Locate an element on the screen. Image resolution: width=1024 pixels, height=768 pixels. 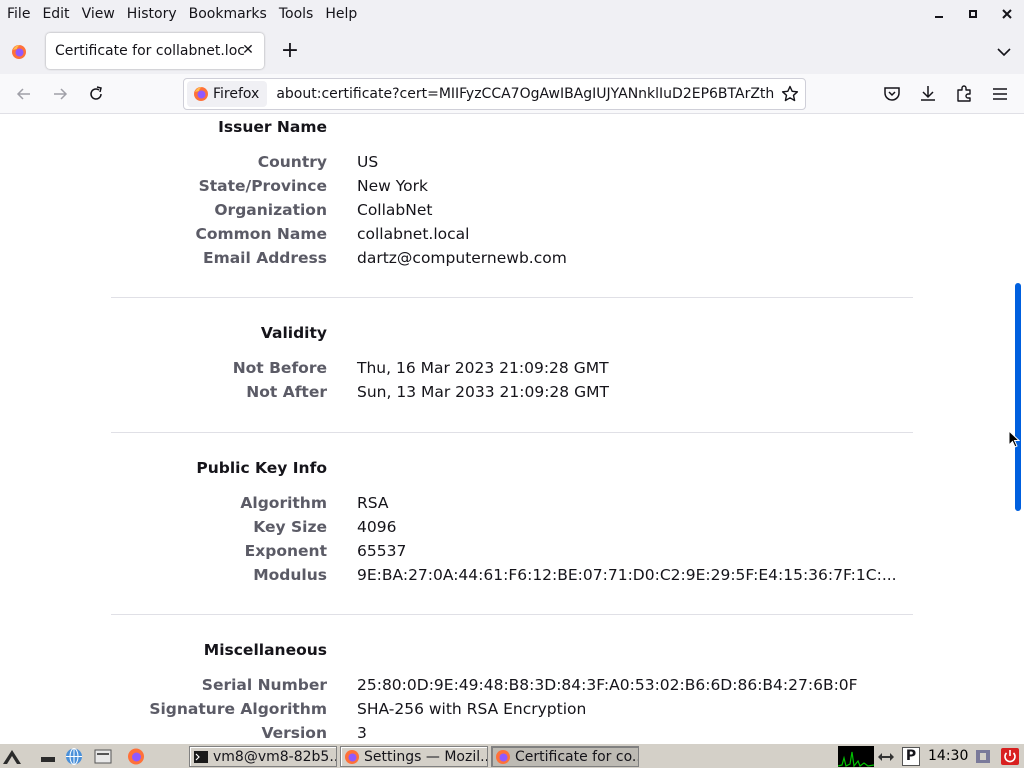
tab-close-icon: ✕ is located at coordinates (248, 50).